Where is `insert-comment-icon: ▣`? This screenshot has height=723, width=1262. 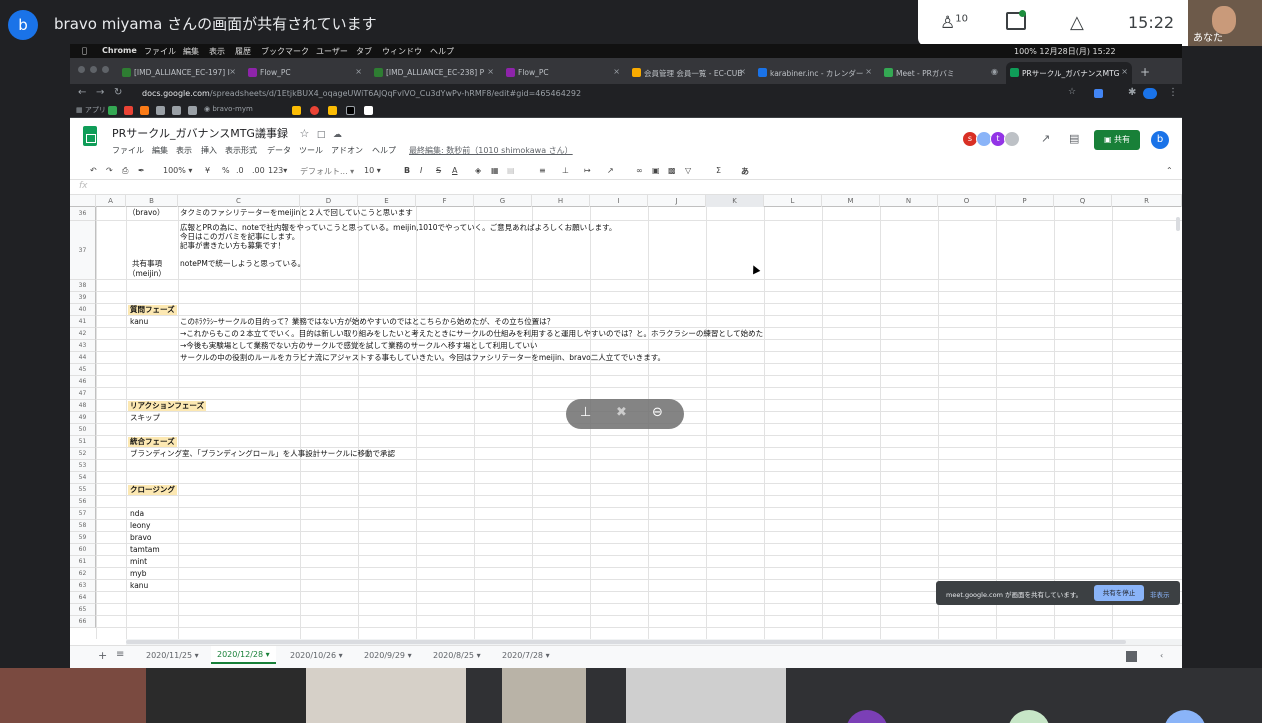
insert-comment-icon: ▣ is located at coordinates (656, 170).